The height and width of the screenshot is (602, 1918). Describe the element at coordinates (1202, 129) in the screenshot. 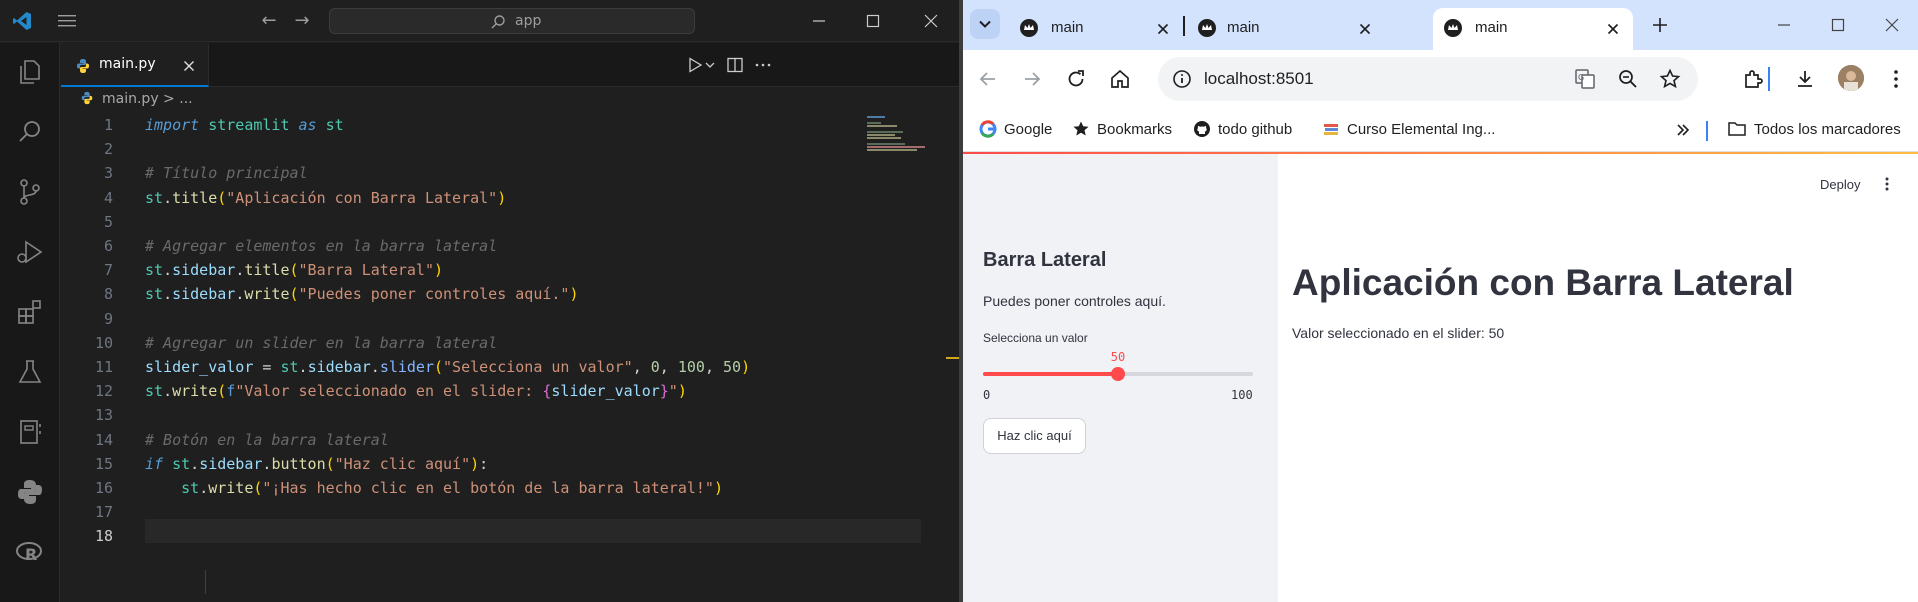

I see `github-icon` at that location.